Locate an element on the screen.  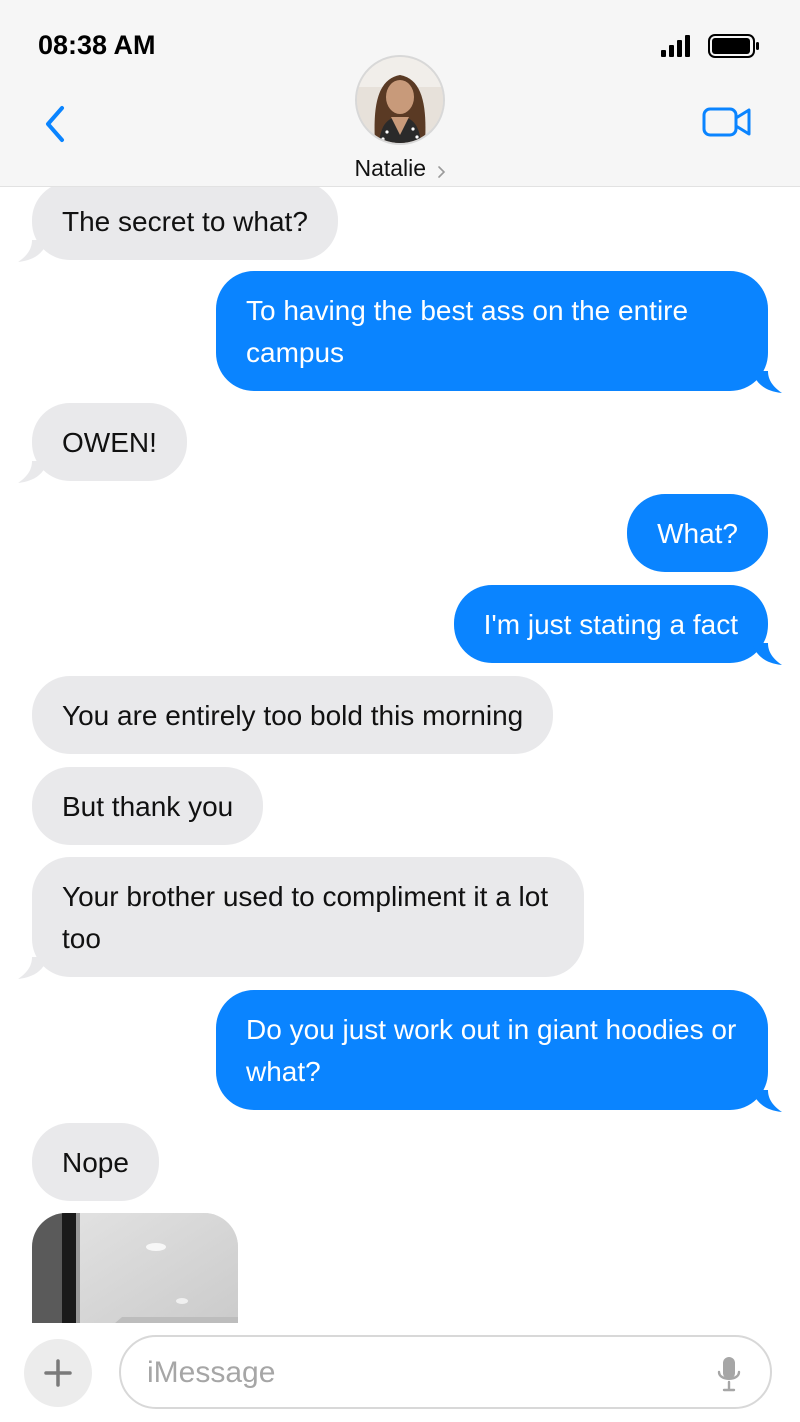
message-bubble-incoming: The secret to what? is located at coordinates (178, 224).